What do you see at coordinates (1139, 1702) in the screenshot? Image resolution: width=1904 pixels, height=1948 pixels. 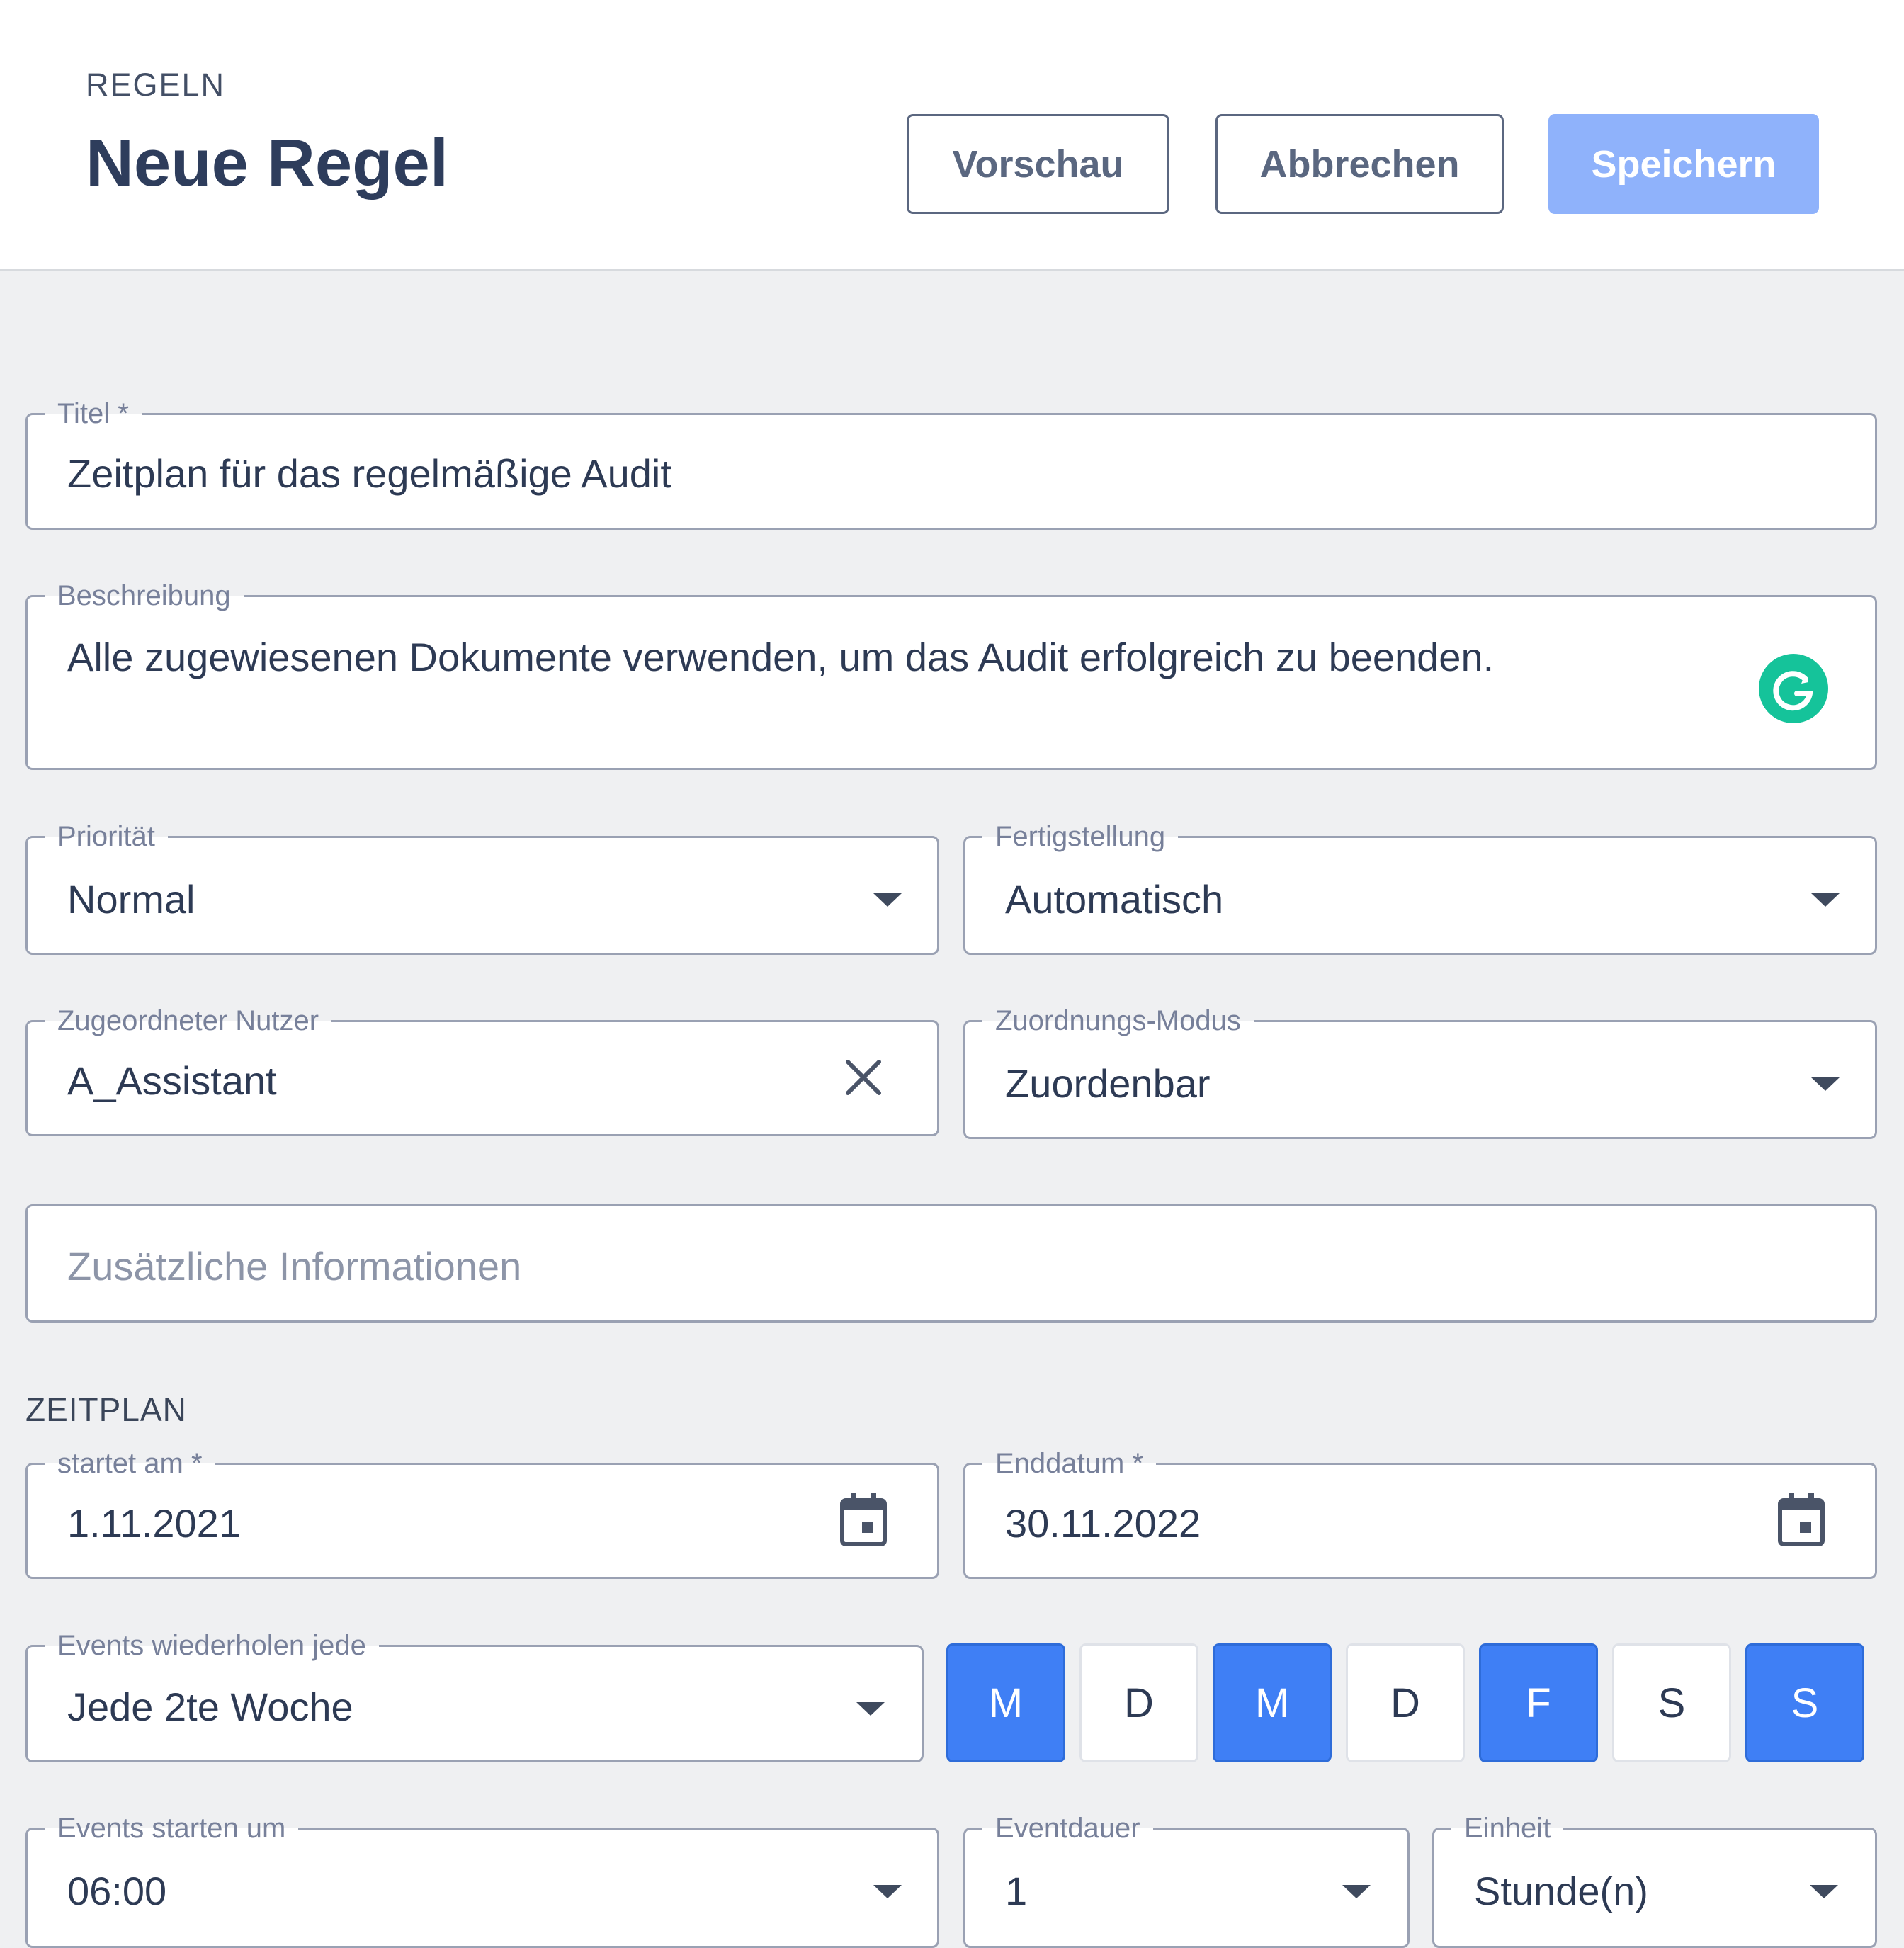 I see `weekday-toggle-tuesday: D` at bounding box center [1139, 1702].